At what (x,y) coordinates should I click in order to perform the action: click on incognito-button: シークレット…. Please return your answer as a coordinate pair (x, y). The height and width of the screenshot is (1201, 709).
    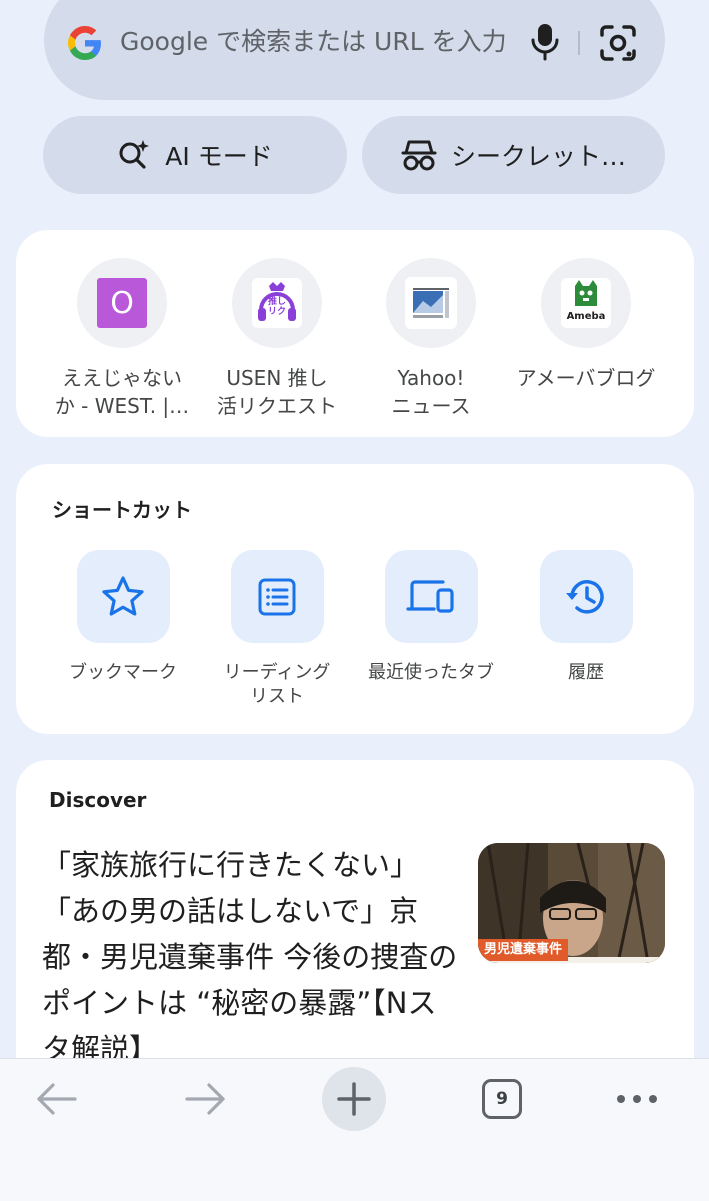
    Looking at the image, I should click on (513, 155).